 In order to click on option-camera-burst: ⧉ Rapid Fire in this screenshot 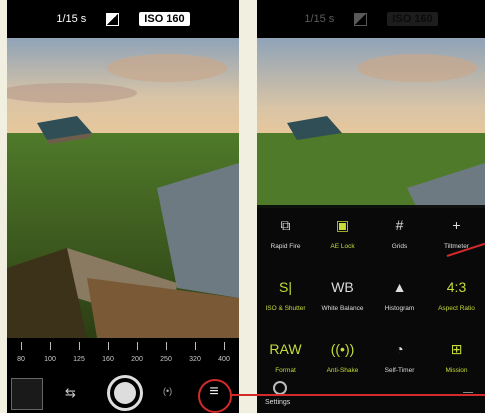, I will do `click(285, 238)`.